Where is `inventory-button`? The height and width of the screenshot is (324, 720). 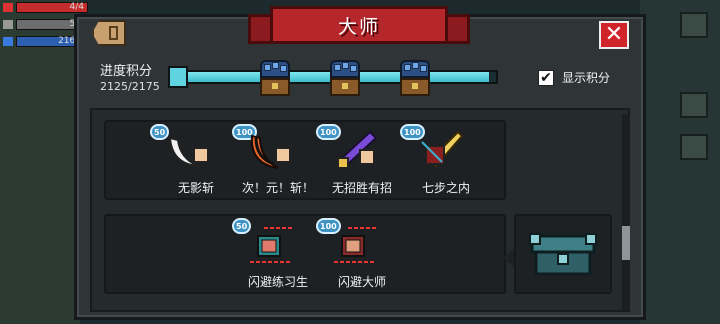
inventory-button is located at coordinates (694, 147).